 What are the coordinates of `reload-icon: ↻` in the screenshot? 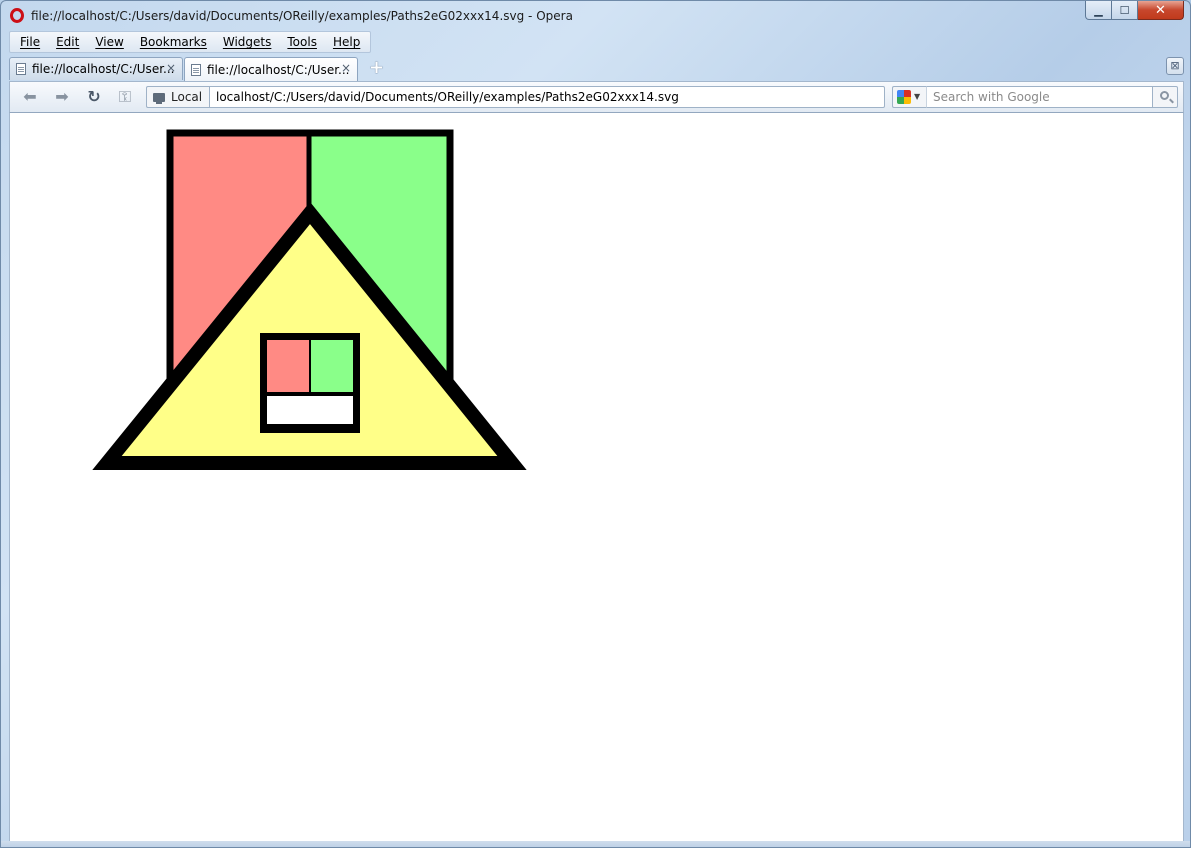 It's located at (94, 97).